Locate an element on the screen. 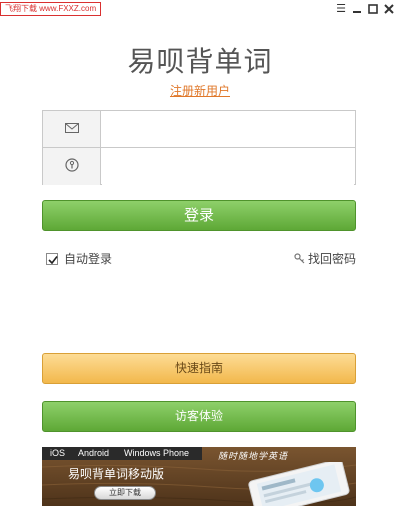 This screenshot has height=524, width=400. app-title: 易呗背单词 is located at coordinates (200, 61).